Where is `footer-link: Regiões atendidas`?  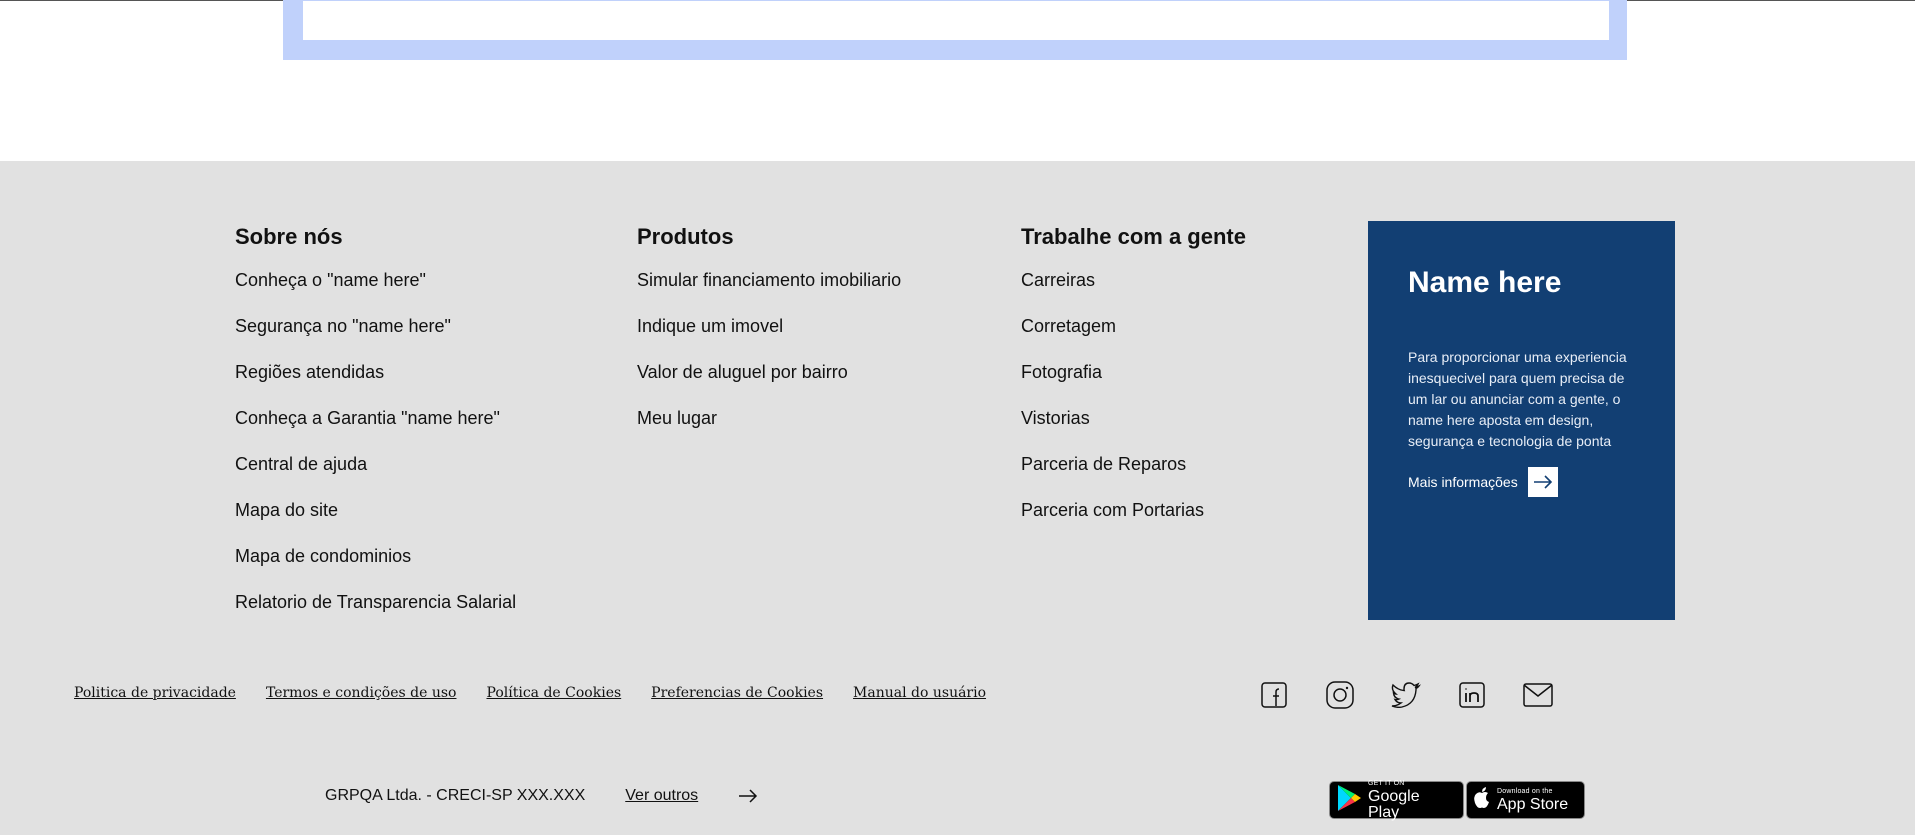
footer-link: Regiões atendidas is located at coordinates (375, 372).